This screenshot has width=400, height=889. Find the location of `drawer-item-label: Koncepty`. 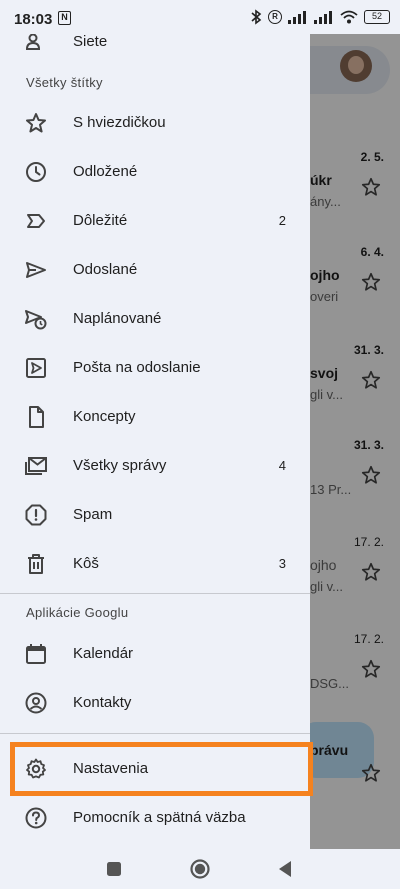

drawer-item-label: Koncepty is located at coordinates (104, 416).